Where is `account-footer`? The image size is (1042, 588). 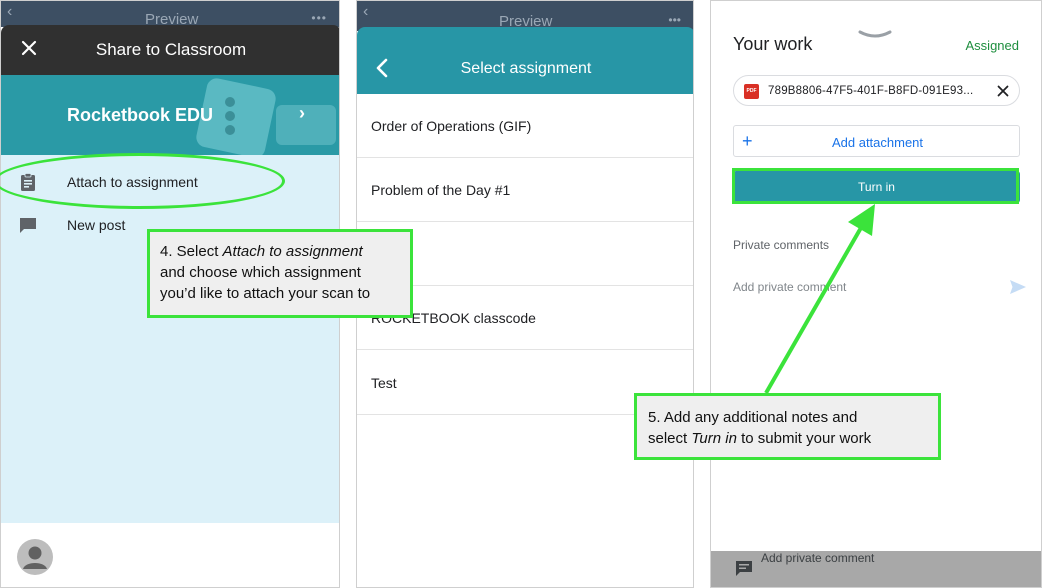
account-footer is located at coordinates (170, 555).